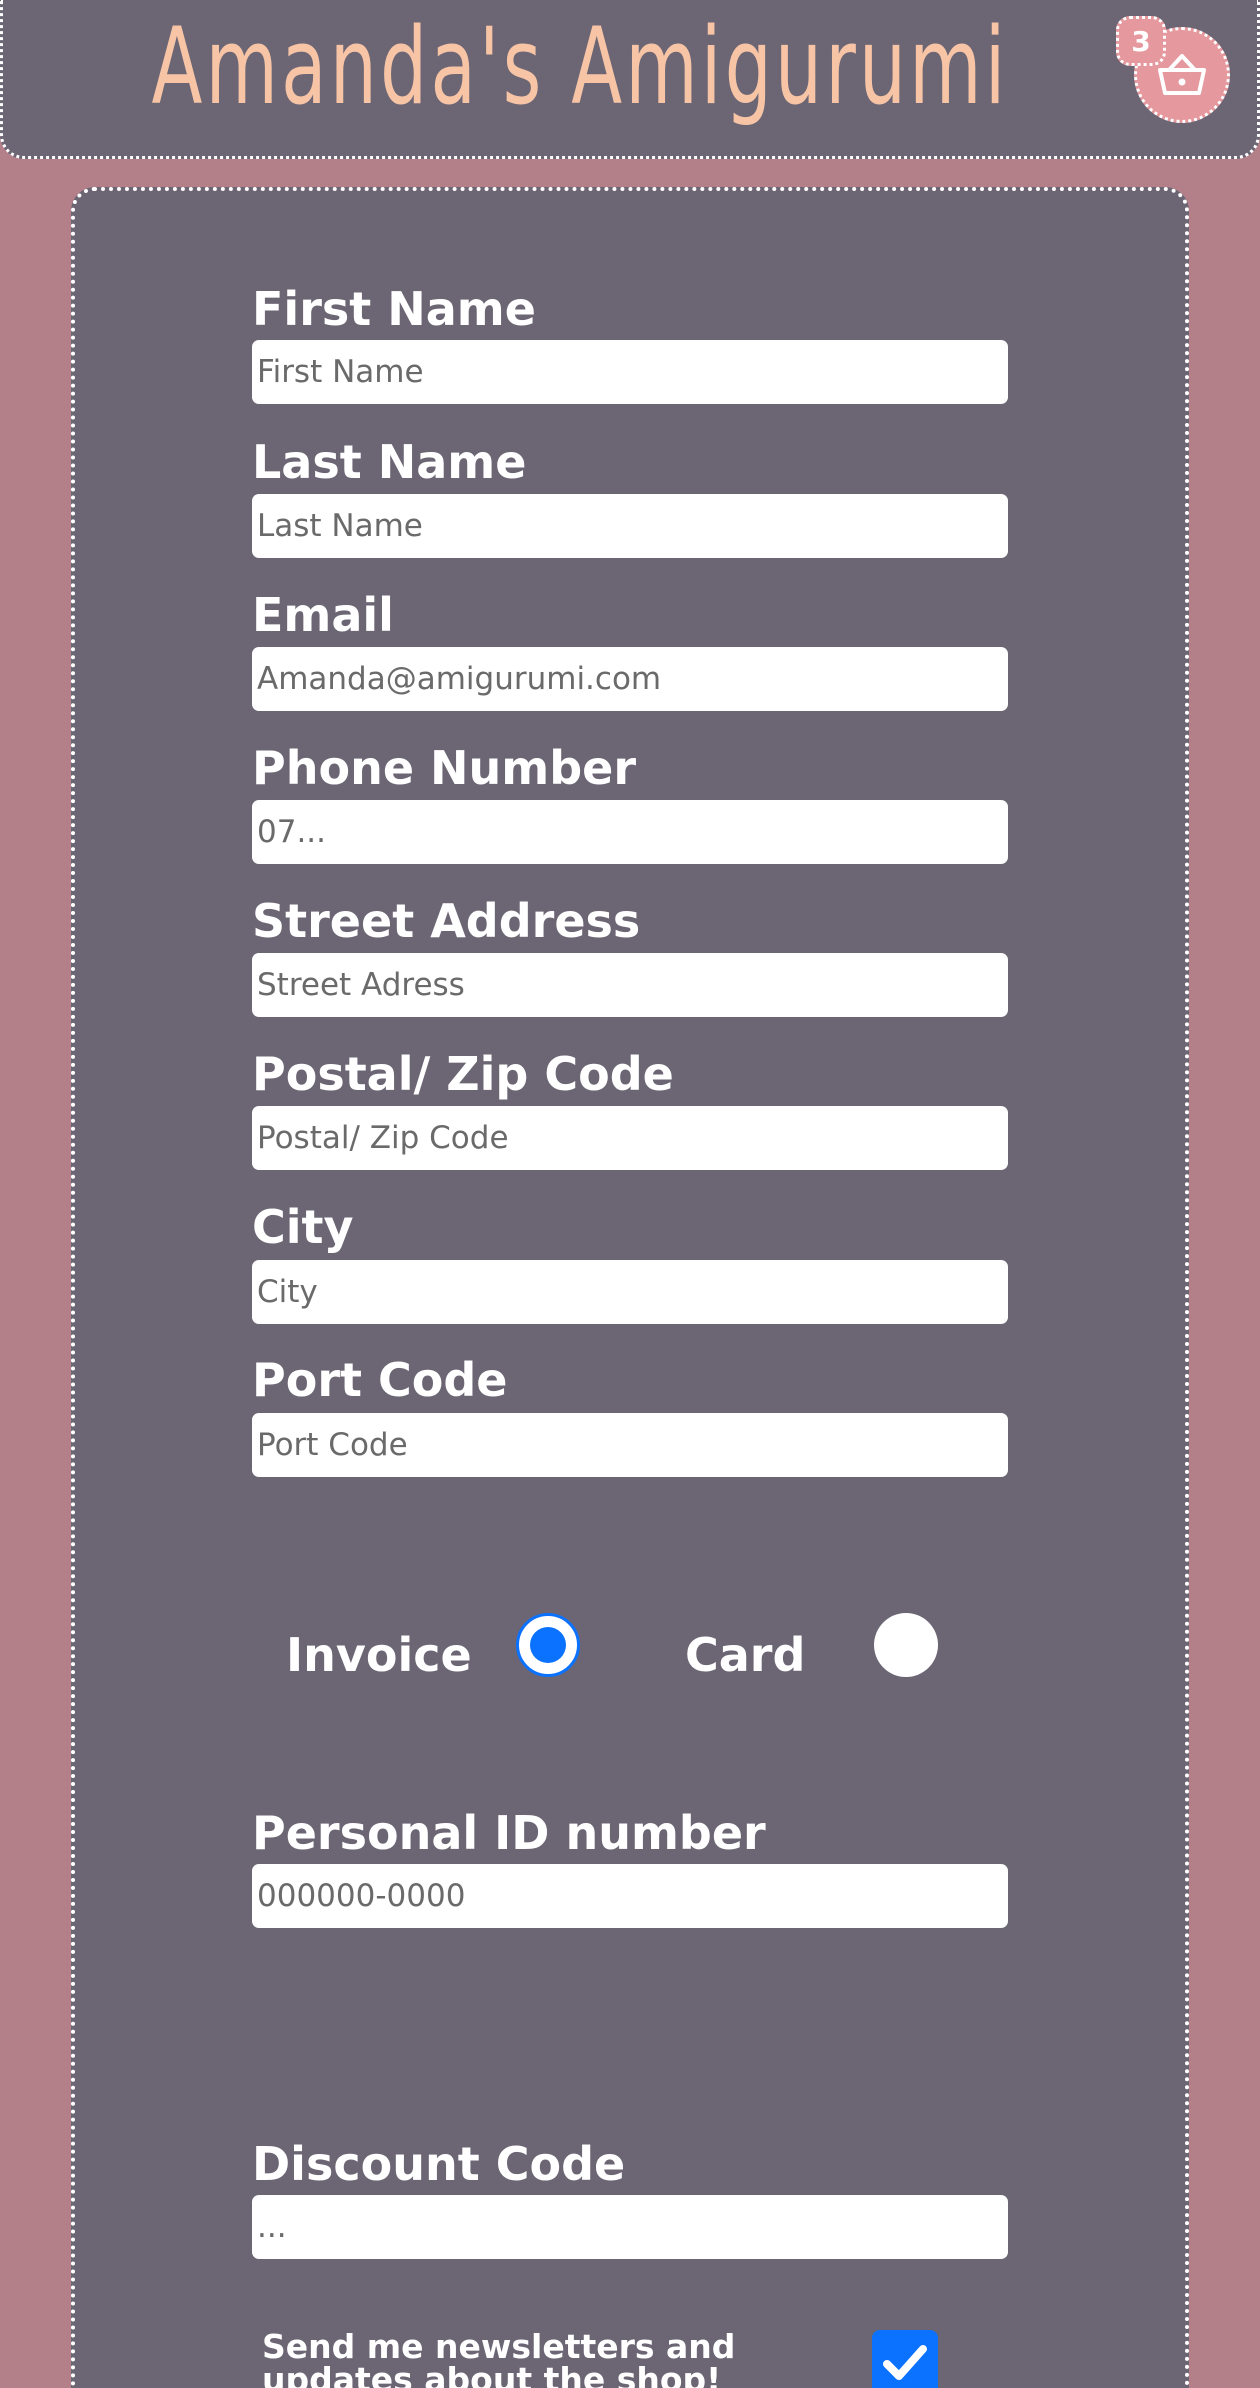 The image size is (1260, 2388). What do you see at coordinates (630, 526) in the screenshot?
I see `last-name-input` at bounding box center [630, 526].